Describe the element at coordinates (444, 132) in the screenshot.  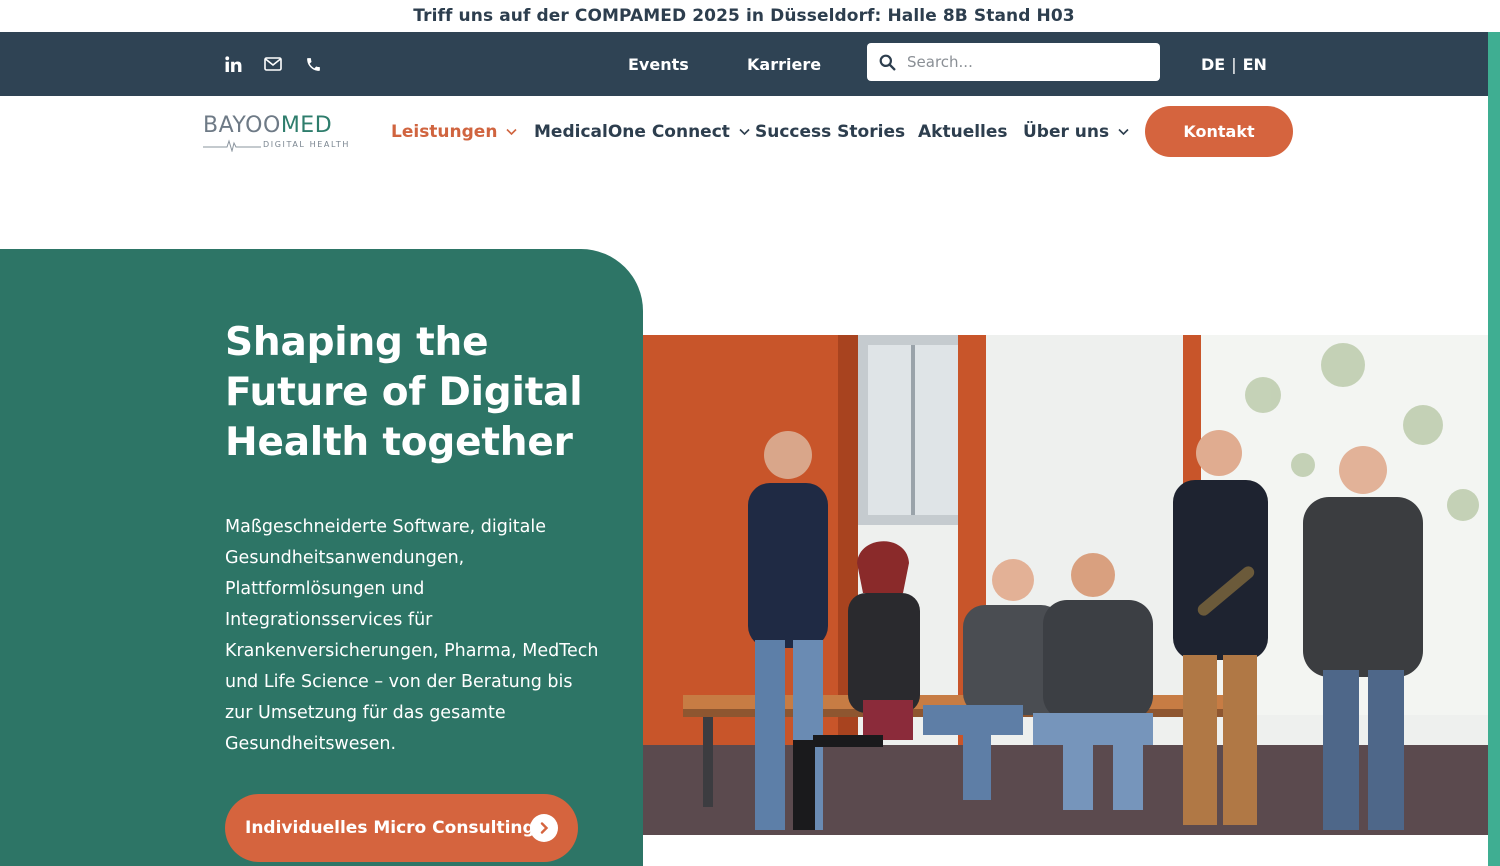
I see `nav-item-label: Leistungen` at that location.